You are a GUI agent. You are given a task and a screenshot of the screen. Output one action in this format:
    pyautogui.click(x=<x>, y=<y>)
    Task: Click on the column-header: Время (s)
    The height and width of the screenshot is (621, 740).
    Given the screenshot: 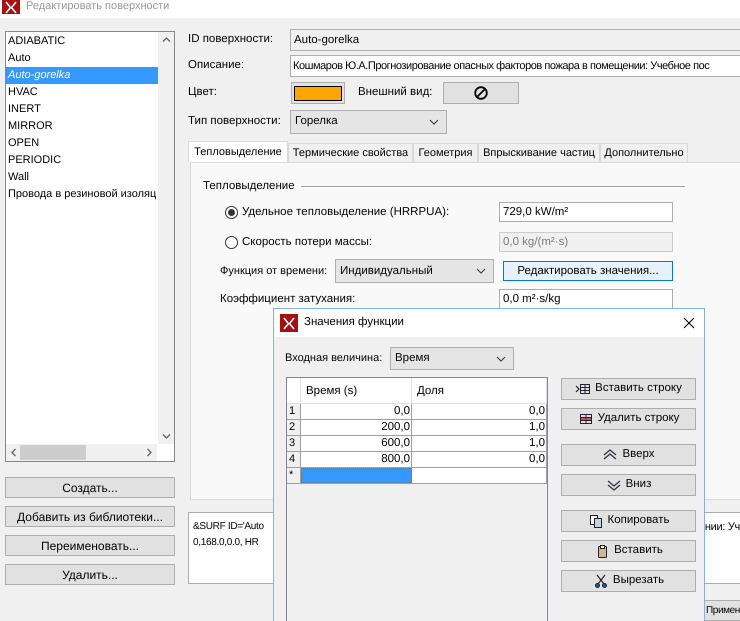 What is the action you would take?
    pyautogui.click(x=356, y=390)
    